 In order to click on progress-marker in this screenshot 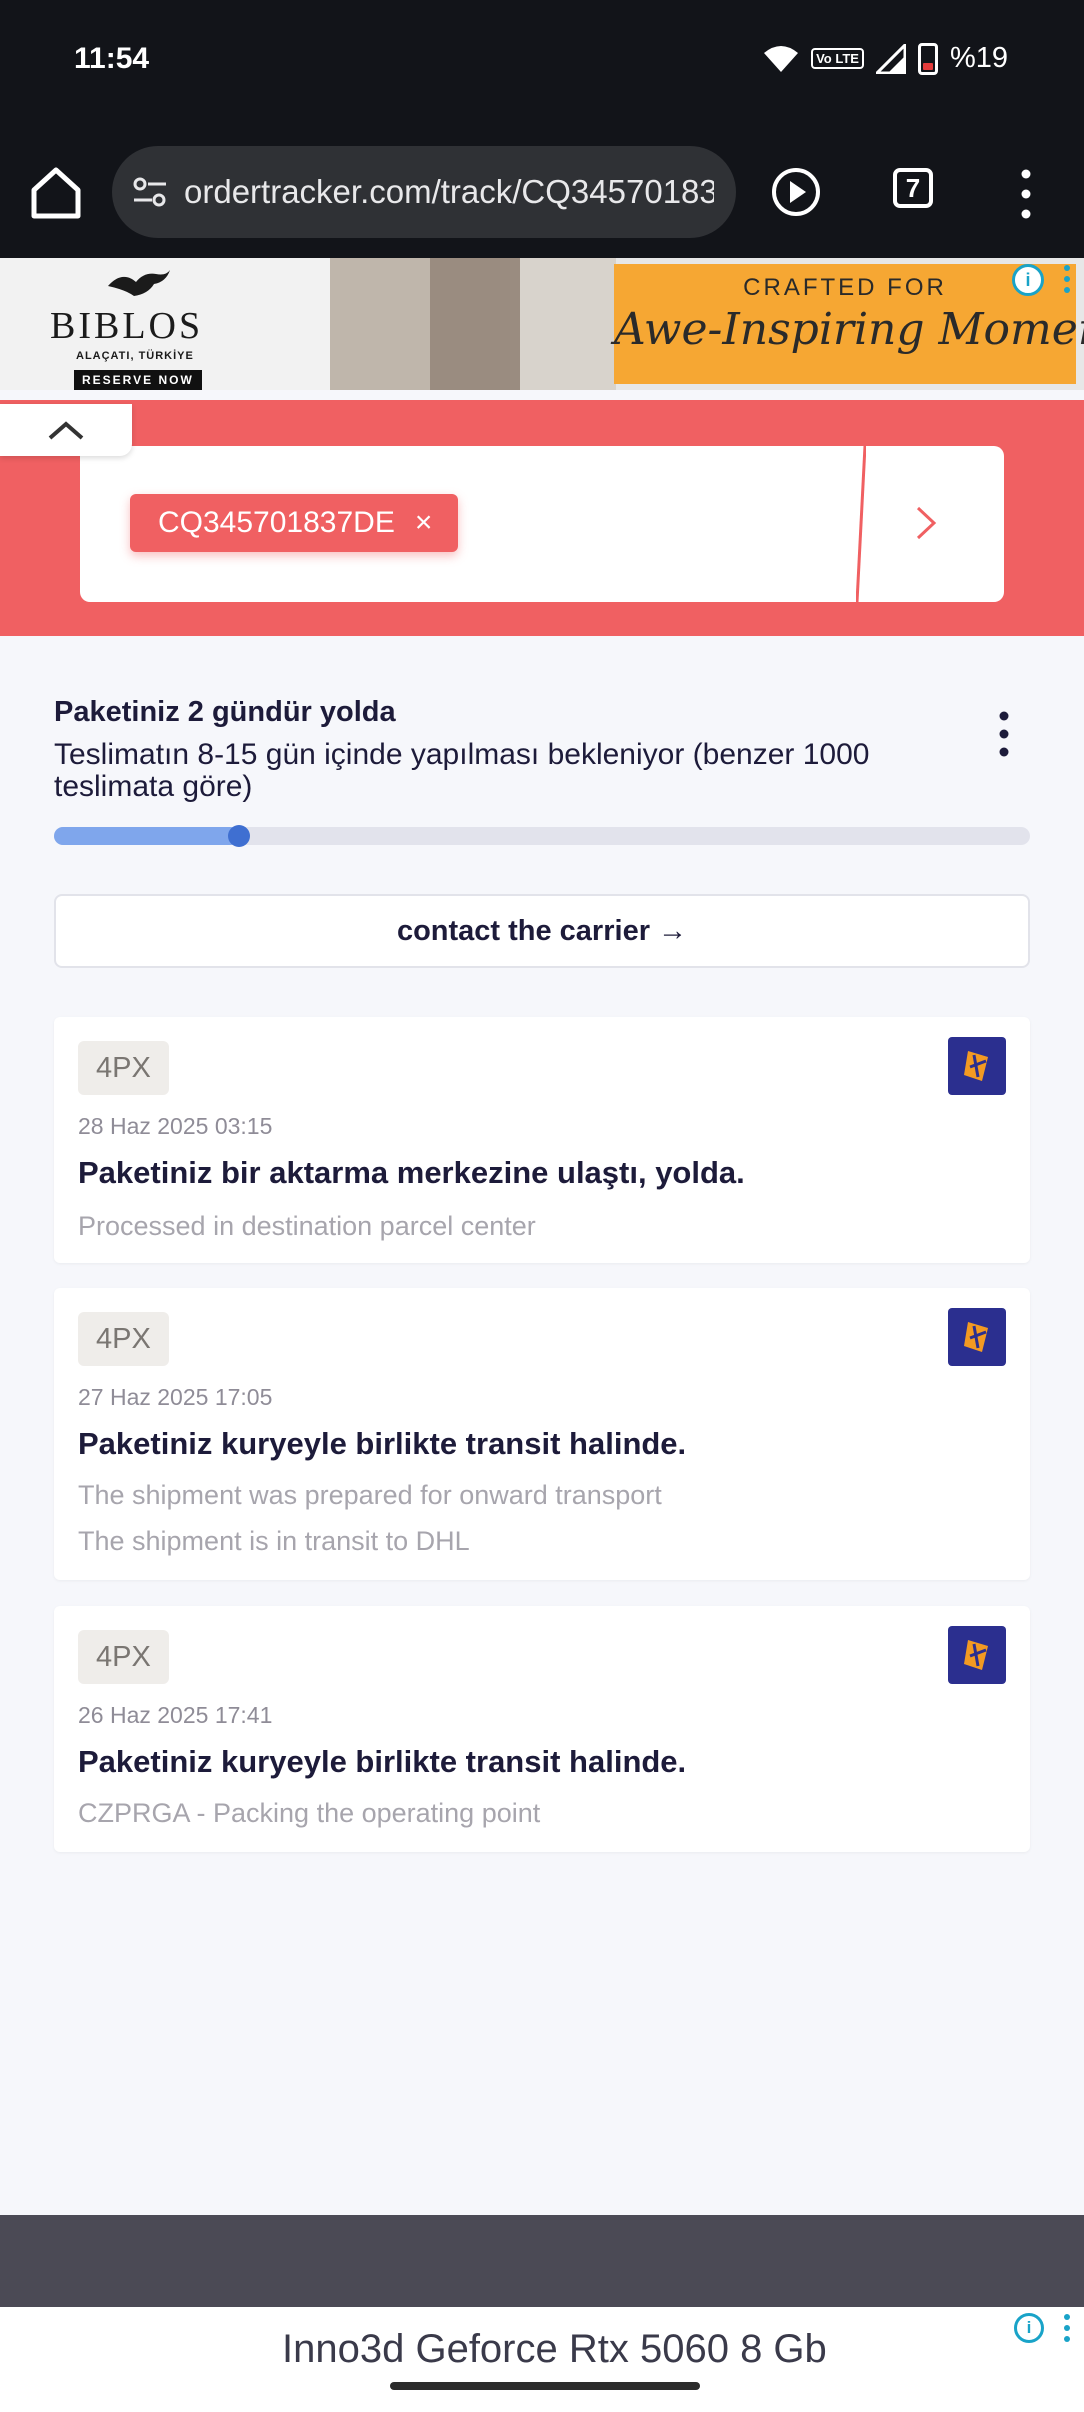, I will do `click(239, 836)`.